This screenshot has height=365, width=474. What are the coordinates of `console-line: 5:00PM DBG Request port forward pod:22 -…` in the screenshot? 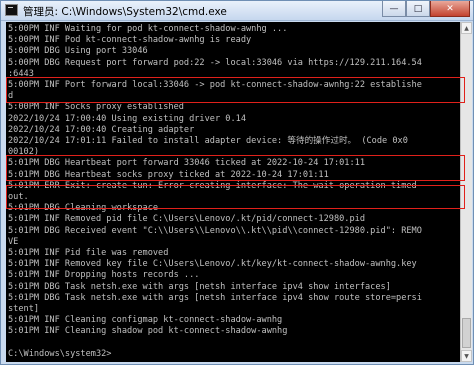 It's located at (215, 62).